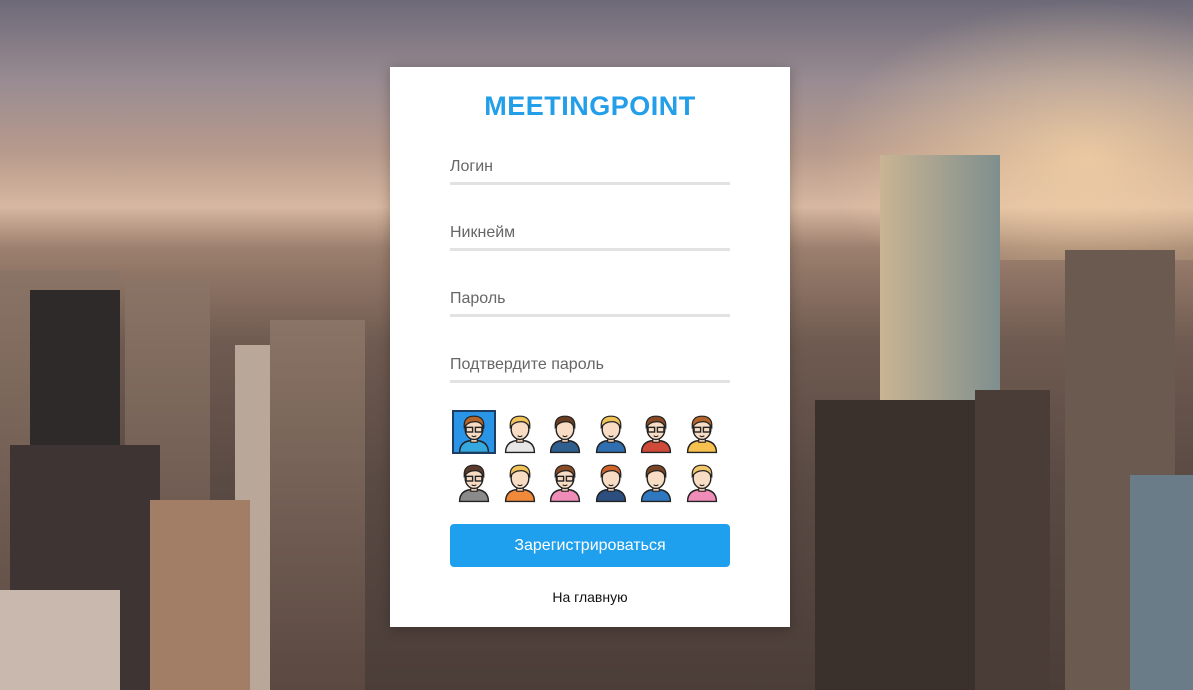  I want to click on nickname-input, so click(590, 234).